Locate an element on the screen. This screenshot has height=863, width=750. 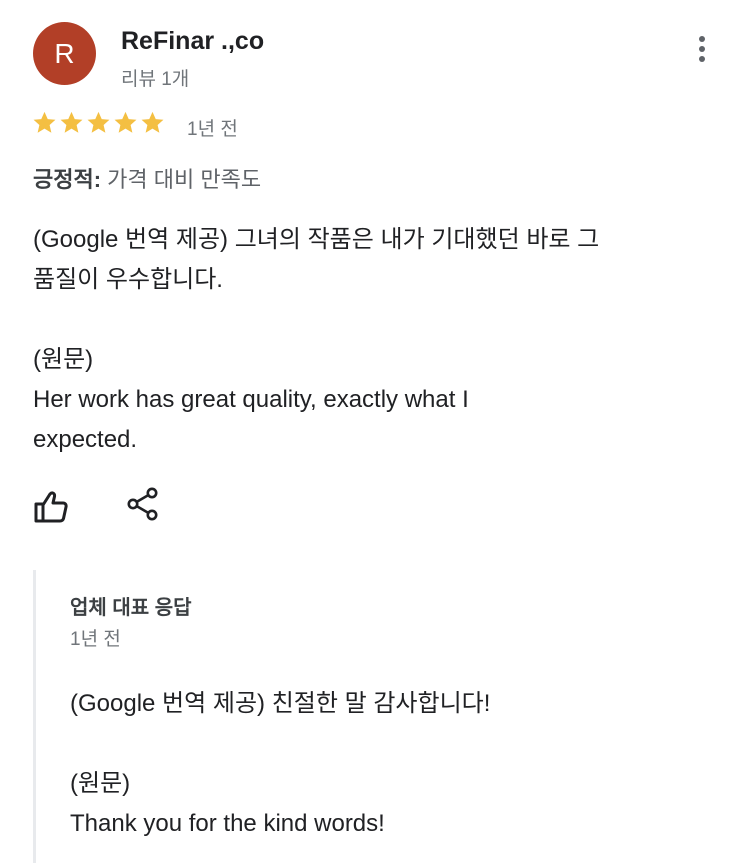
author-name: ReFinar .,co is located at coordinates (192, 41).